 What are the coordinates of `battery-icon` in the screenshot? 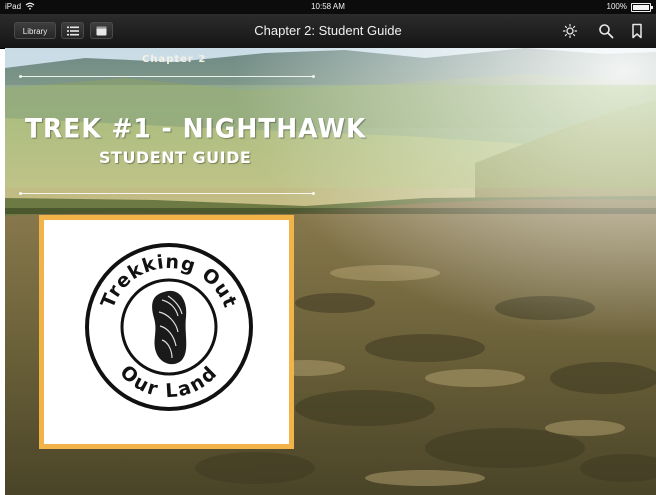 It's located at (642, 7).